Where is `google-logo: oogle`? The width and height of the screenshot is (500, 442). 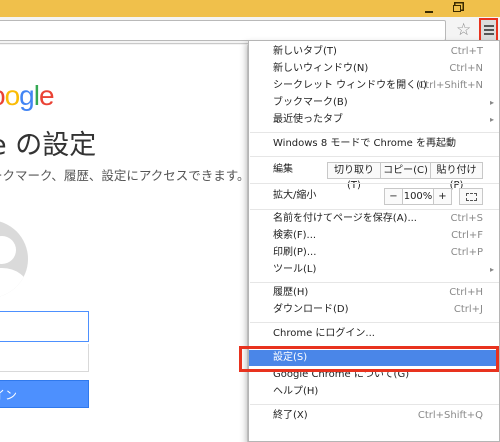 google-logo: oogle is located at coordinates (27, 95).